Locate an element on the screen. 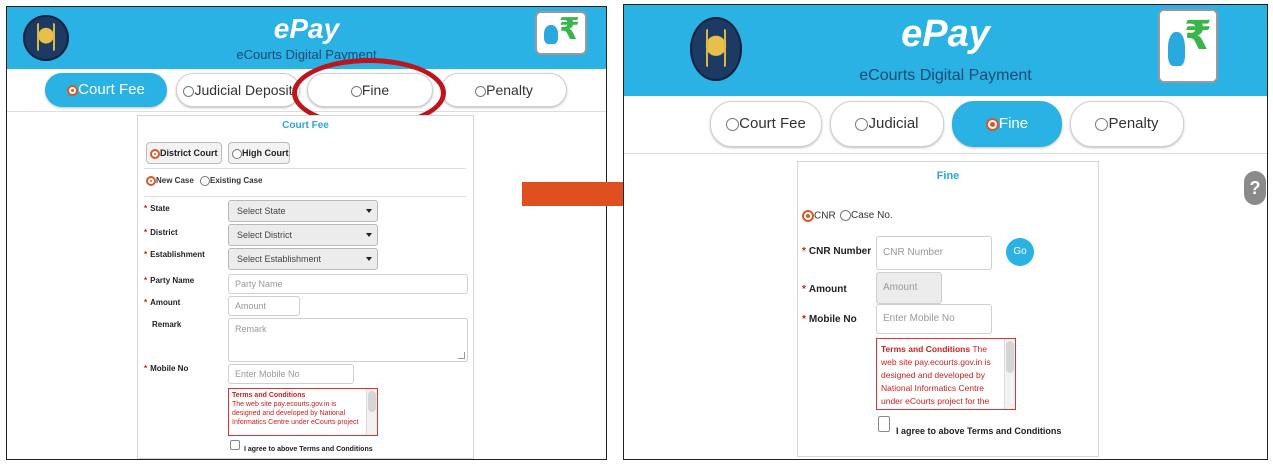 This screenshot has height=464, width=1273. remark-label: Remark is located at coordinates (167, 324).